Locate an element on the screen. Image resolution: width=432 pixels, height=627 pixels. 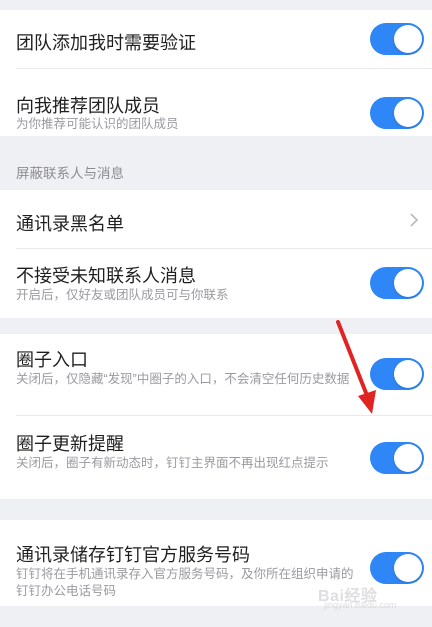
team-verify-row: 团队添加我时需要验证 is located at coordinates (216, 39).